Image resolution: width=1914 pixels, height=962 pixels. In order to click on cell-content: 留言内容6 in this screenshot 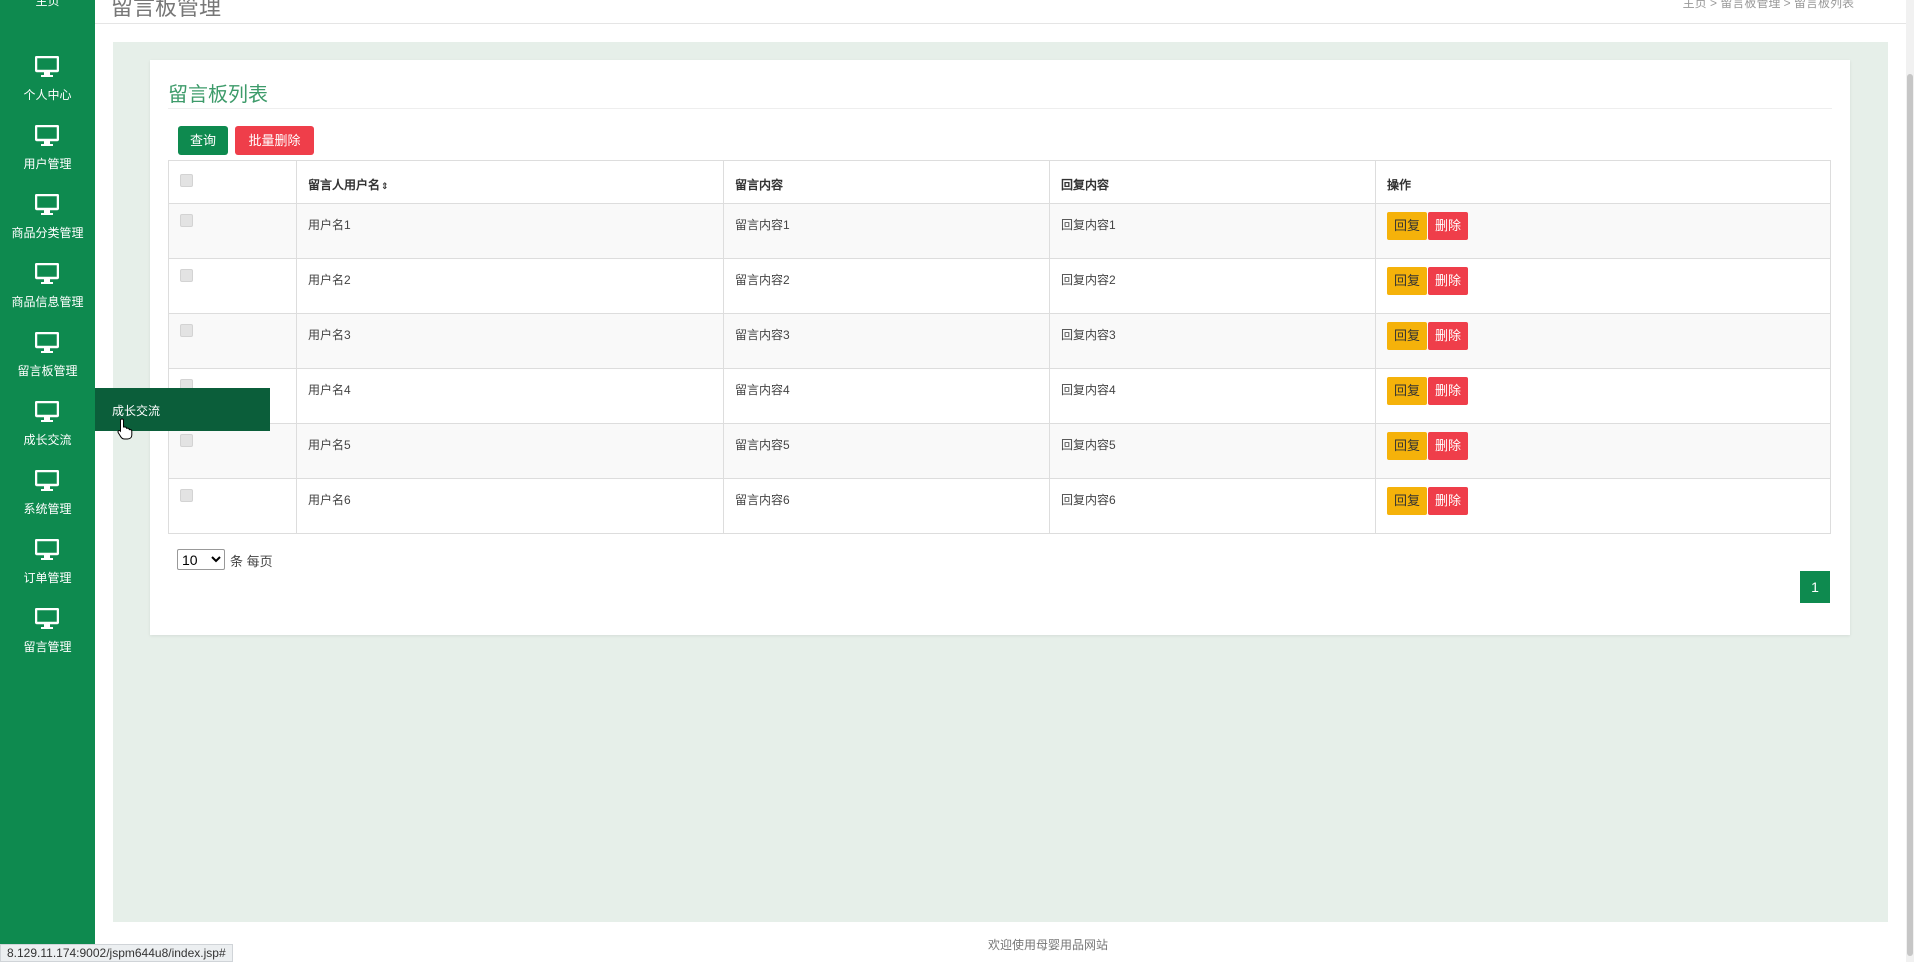, I will do `click(886, 506)`.